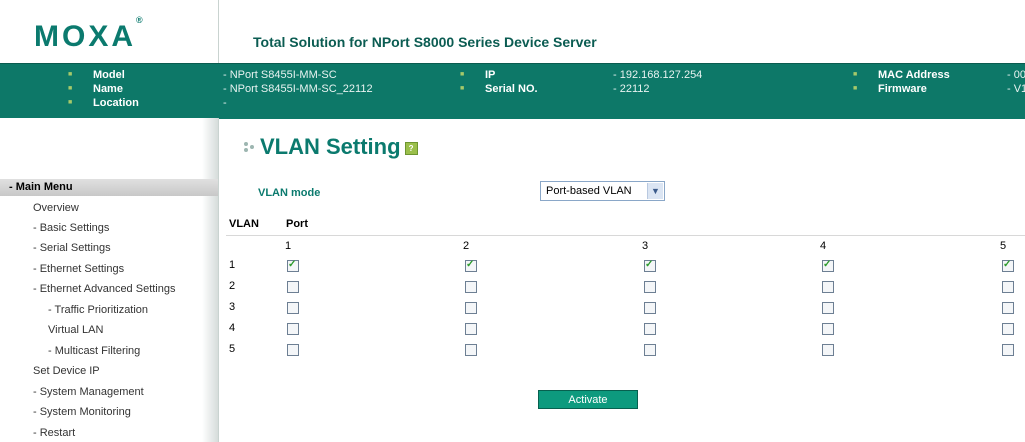 Image resolution: width=1025 pixels, height=442 pixels. Describe the element at coordinates (1008, 350) in the screenshot. I see `vlan5-port5-checkbox` at that location.